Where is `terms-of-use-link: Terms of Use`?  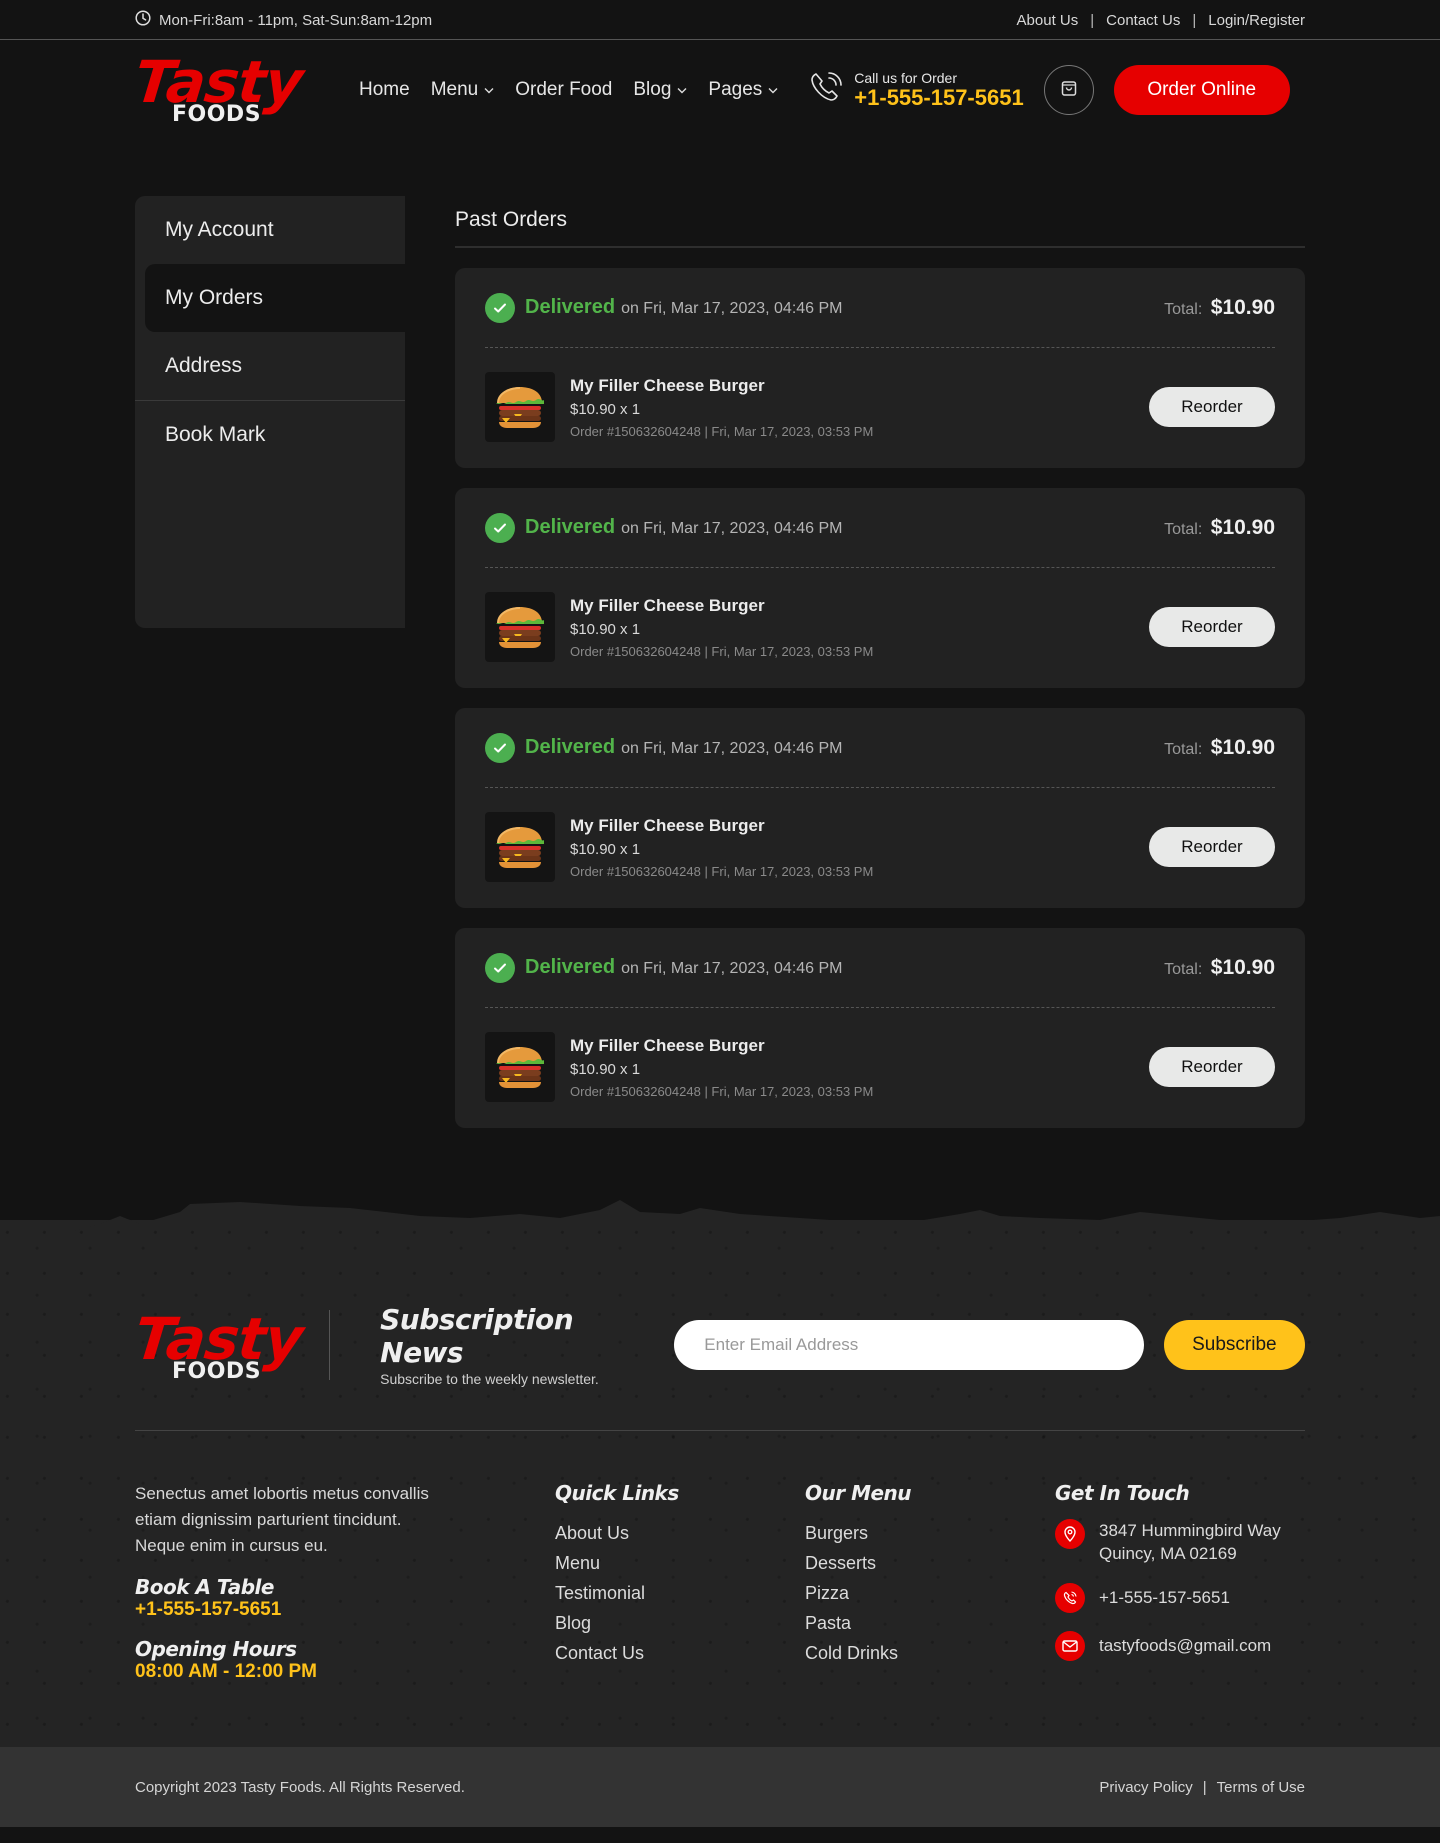
terms-of-use-link: Terms of Use is located at coordinates (1261, 1787).